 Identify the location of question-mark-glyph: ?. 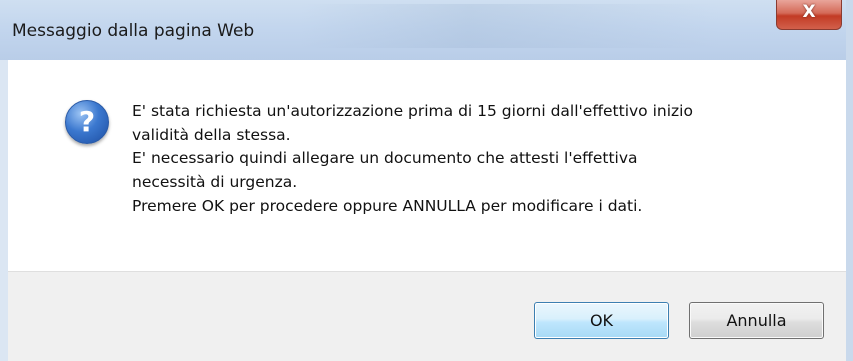
(87, 121).